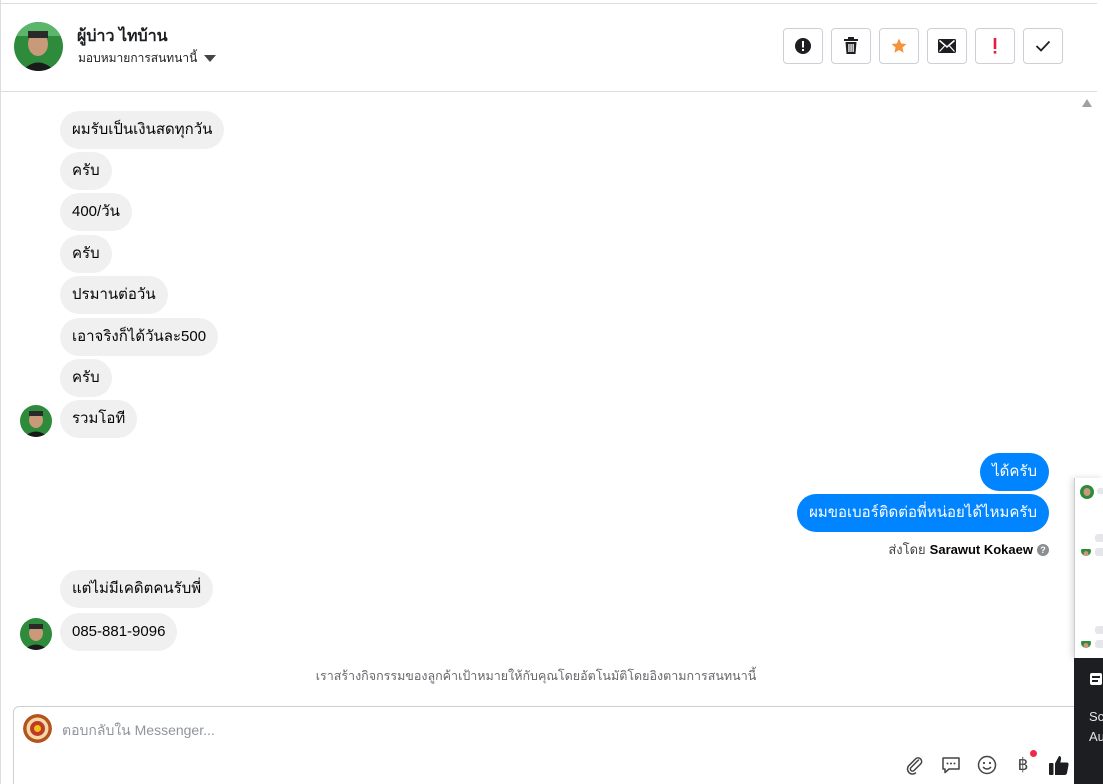  What do you see at coordinates (1096, 716) in the screenshot?
I see `dark-panel-line: Sc` at bounding box center [1096, 716].